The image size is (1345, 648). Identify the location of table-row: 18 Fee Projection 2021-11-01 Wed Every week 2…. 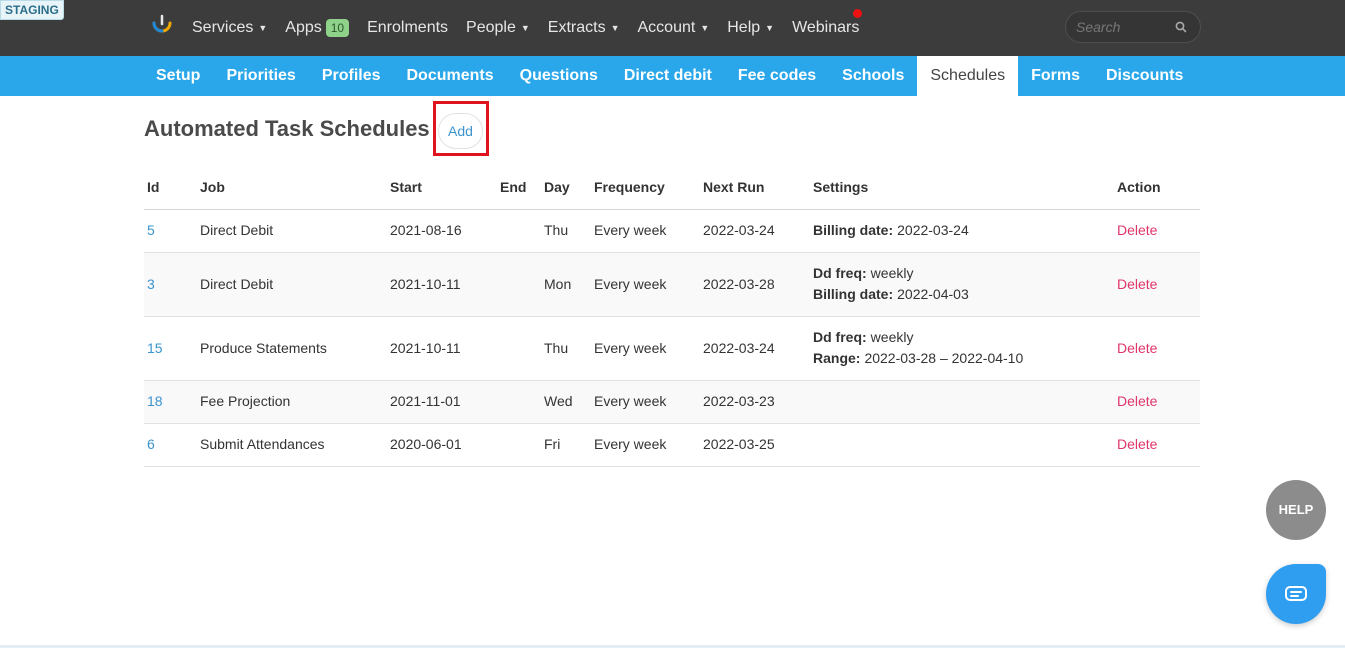
(672, 402).